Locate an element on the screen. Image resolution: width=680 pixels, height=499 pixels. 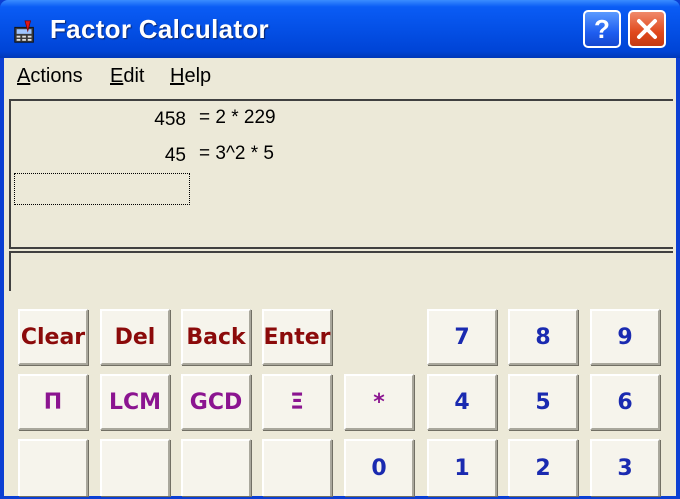
digit-2-button: 2 is located at coordinates (543, 467).